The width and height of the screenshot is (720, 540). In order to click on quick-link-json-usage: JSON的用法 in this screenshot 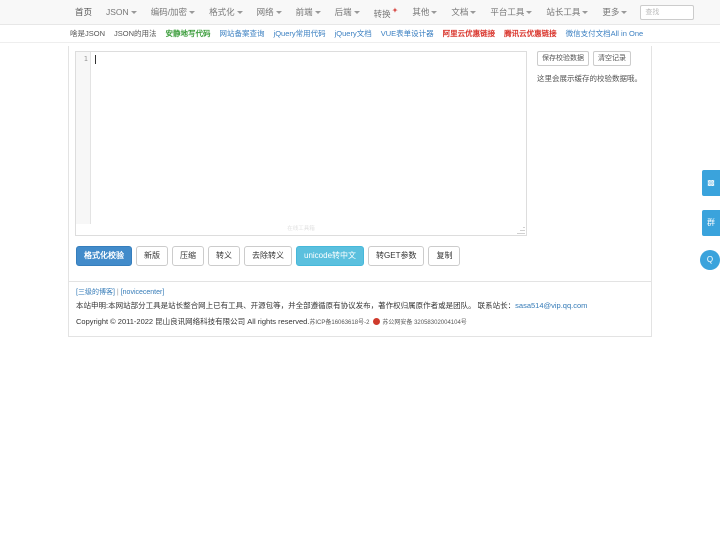, I will do `click(135, 33)`.